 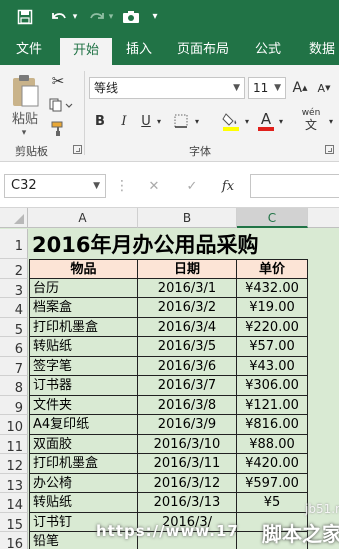 I want to click on insert-function-icon: fx, so click(x=228, y=186).